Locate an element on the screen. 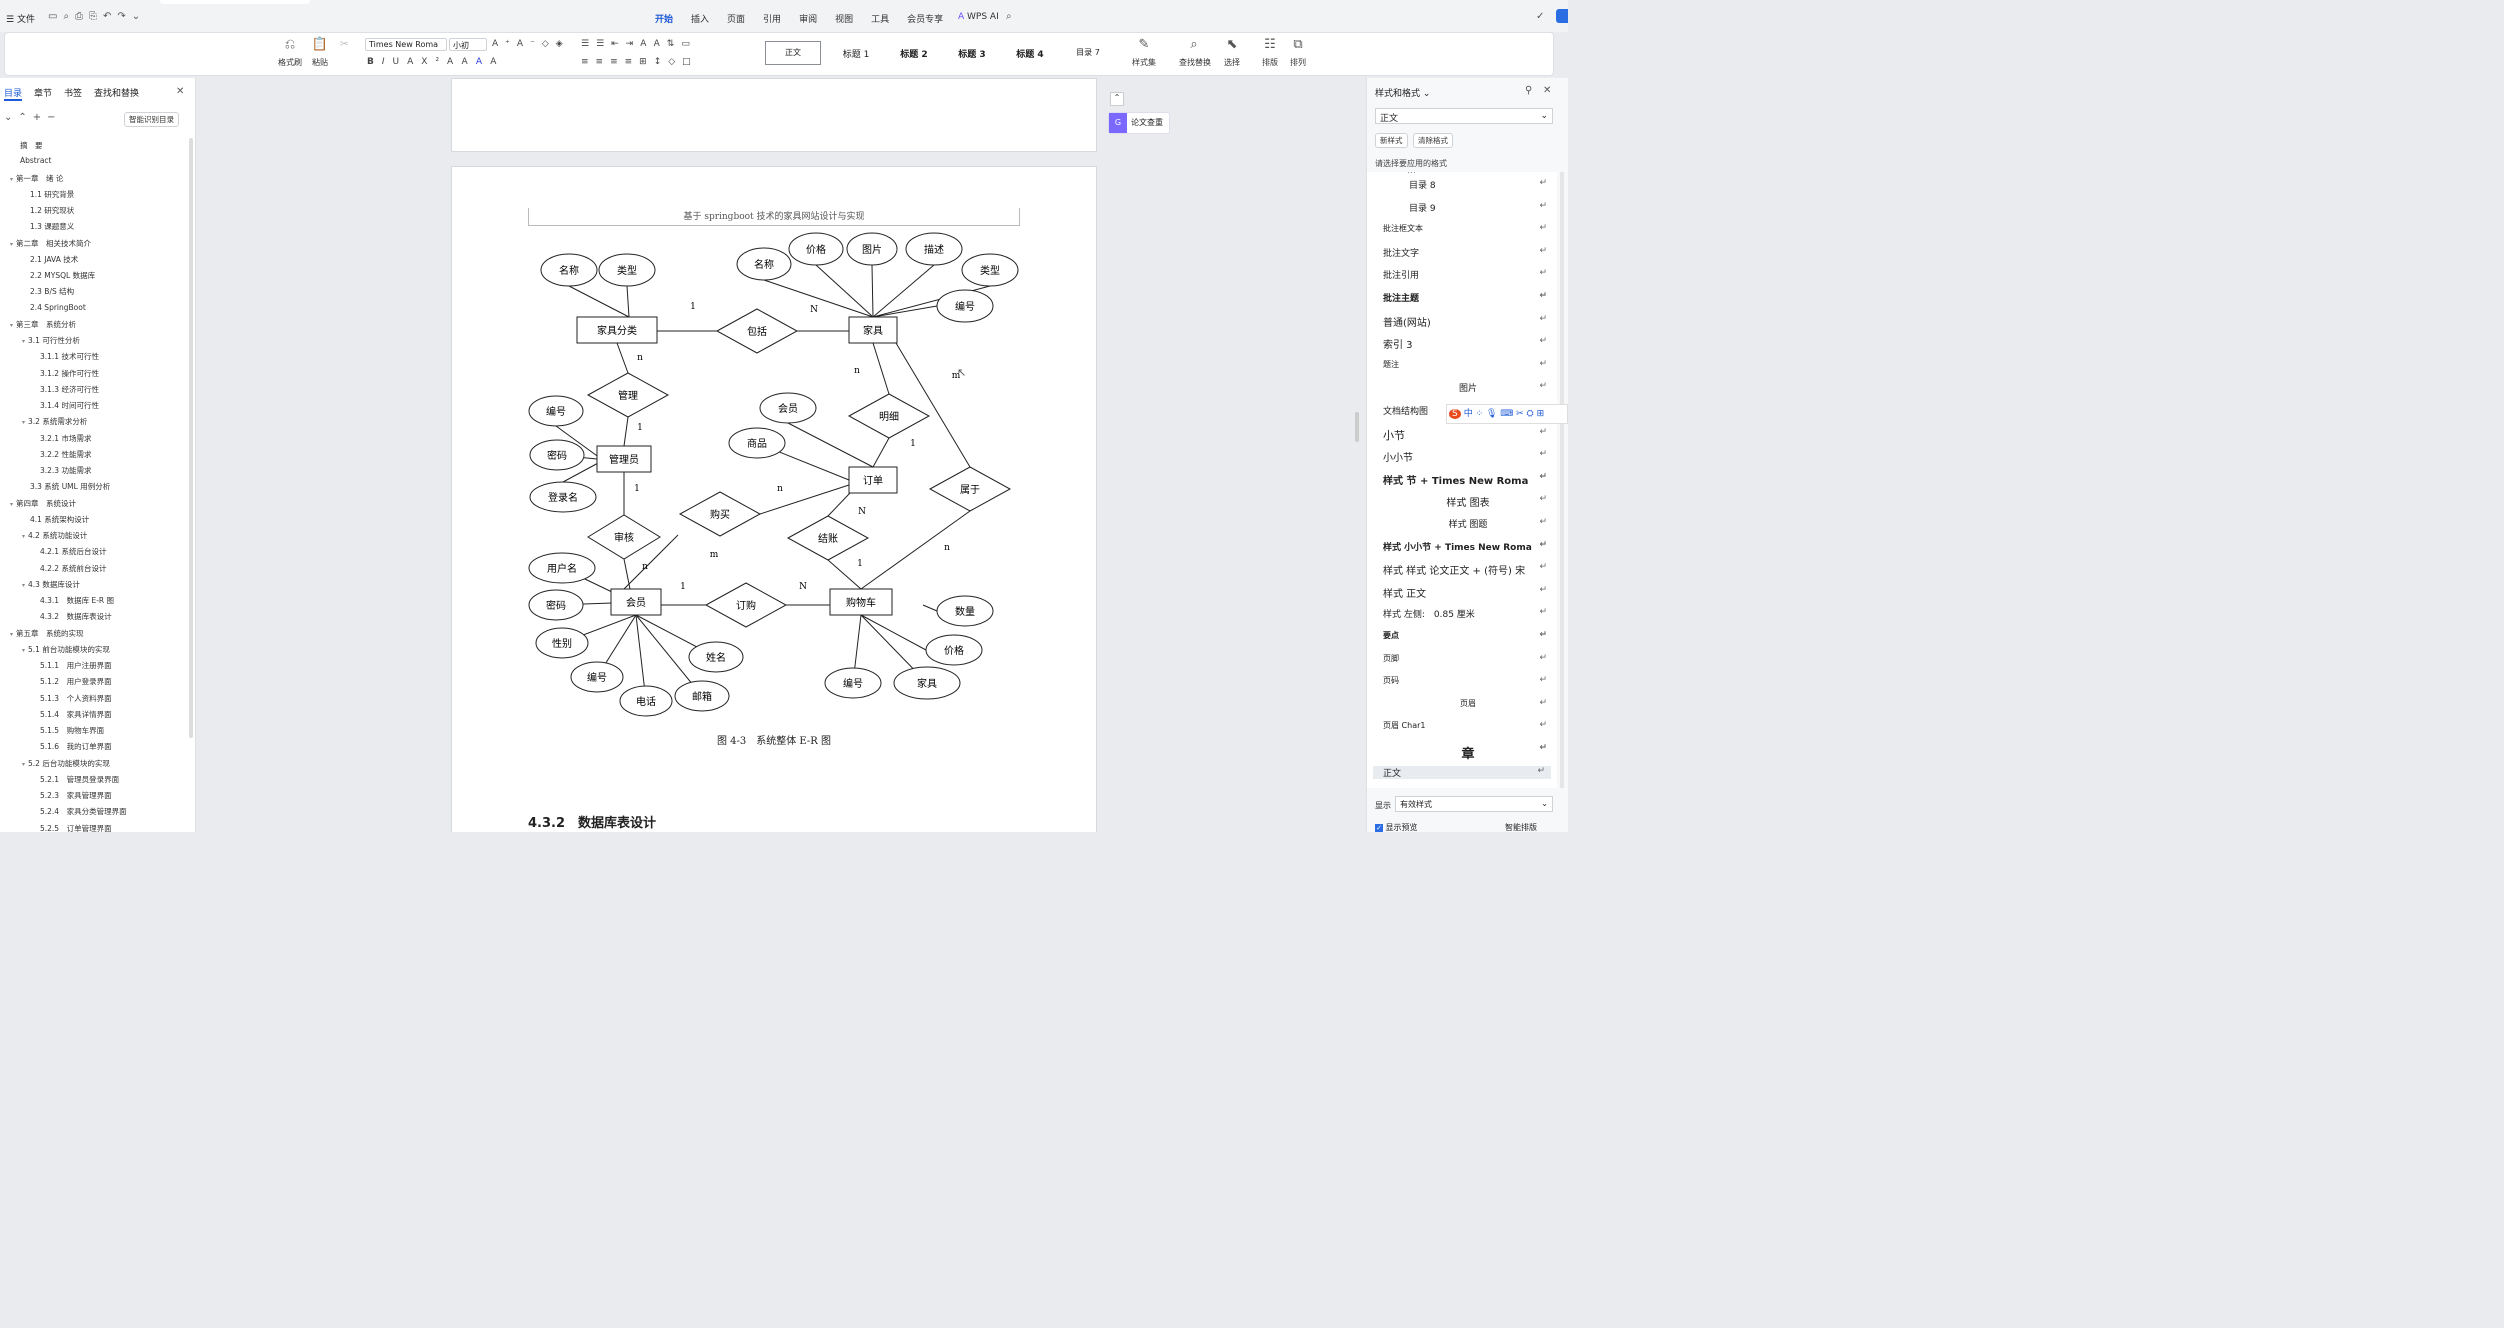 The height and width of the screenshot is (1328, 2504). show-label: 显示 is located at coordinates (1383, 805).